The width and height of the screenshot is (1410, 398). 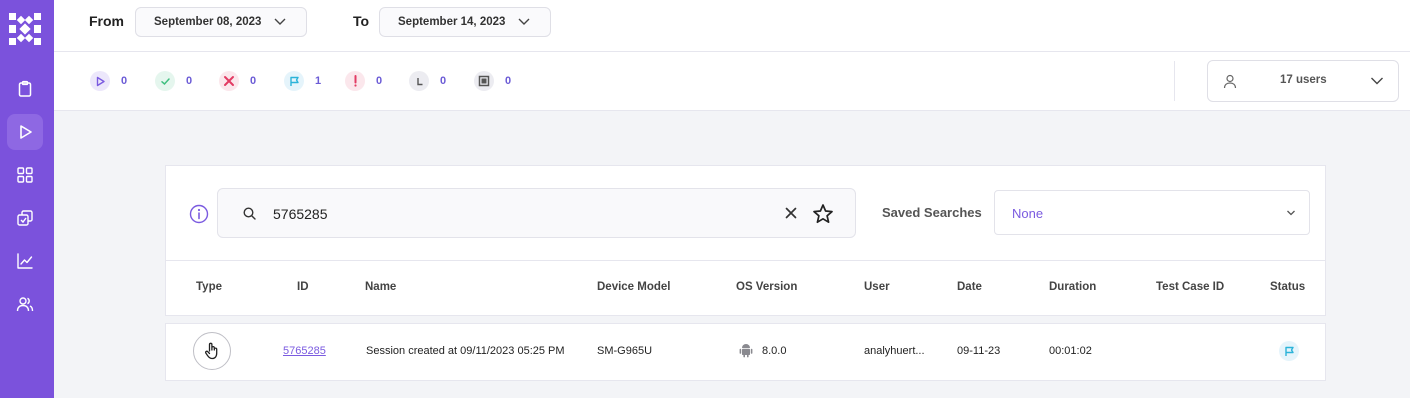 I want to click on search-box, so click(x=536, y=213).